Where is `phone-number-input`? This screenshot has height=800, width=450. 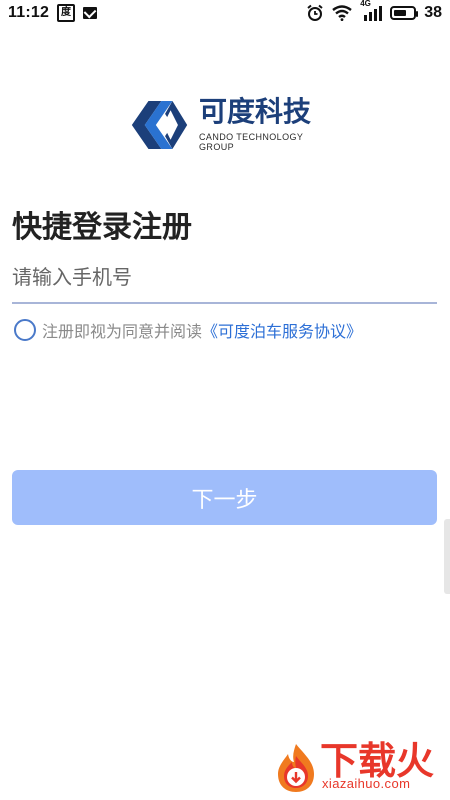
phone-number-input is located at coordinates (224, 277).